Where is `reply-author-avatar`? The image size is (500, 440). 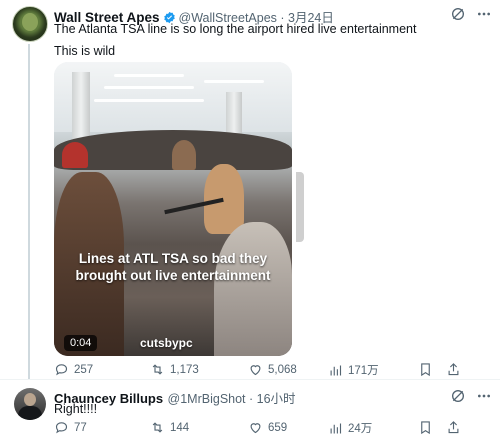
reply-author-avatar is located at coordinates (30, 404).